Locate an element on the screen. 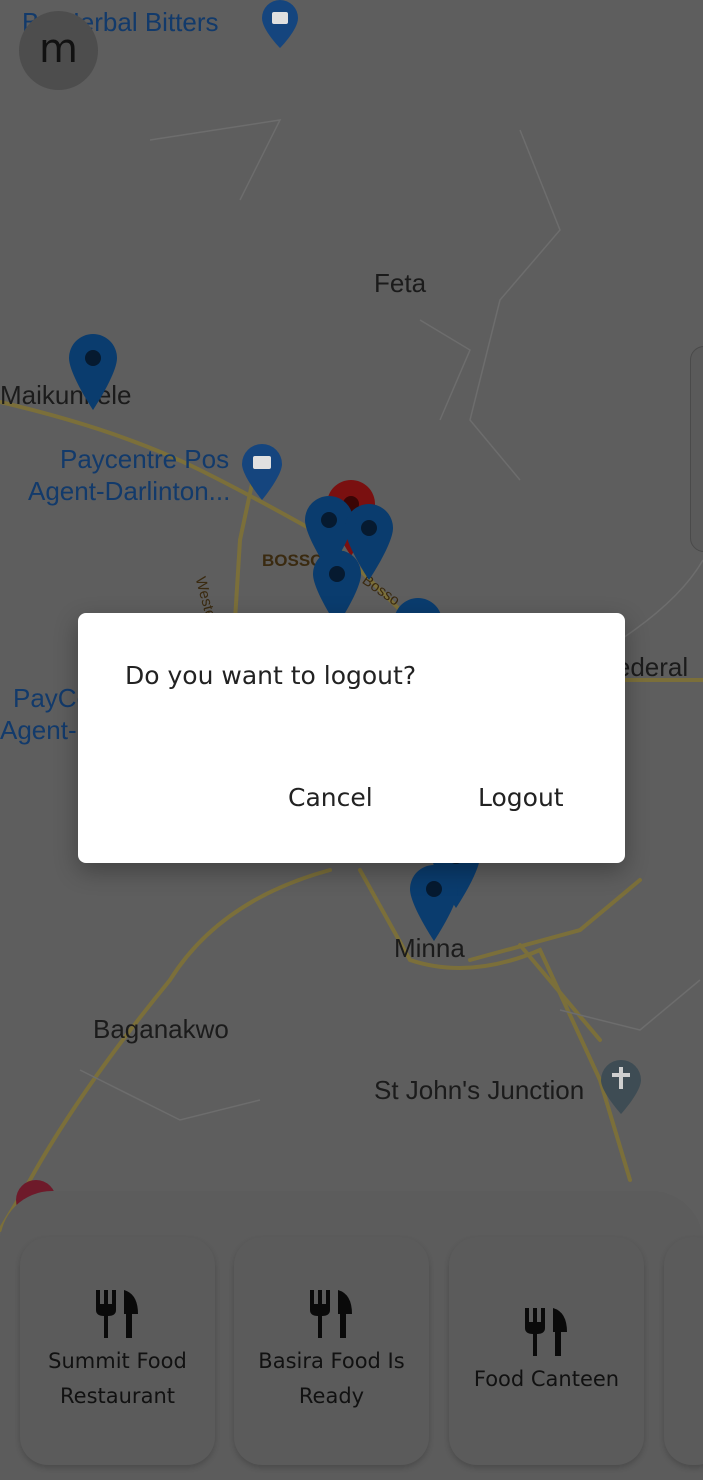  logout-button: Logout is located at coordinates (521, 797).